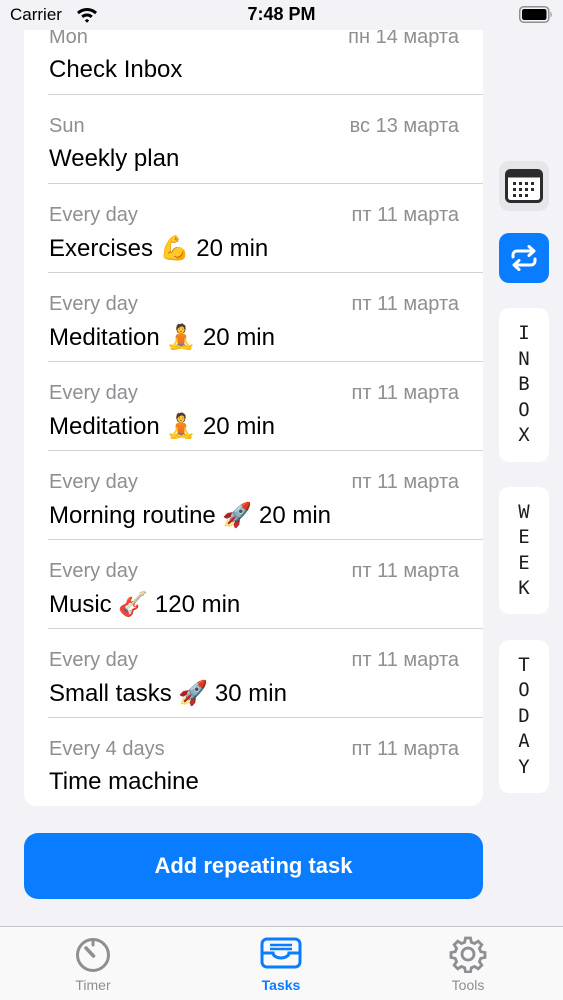 This screenshot has height=1000, width=563. Describe the element at coordinates (265, 584) in the screenshot. I see `task-row: Every day пт 11 марта Music 🎸 120 min` at that location.